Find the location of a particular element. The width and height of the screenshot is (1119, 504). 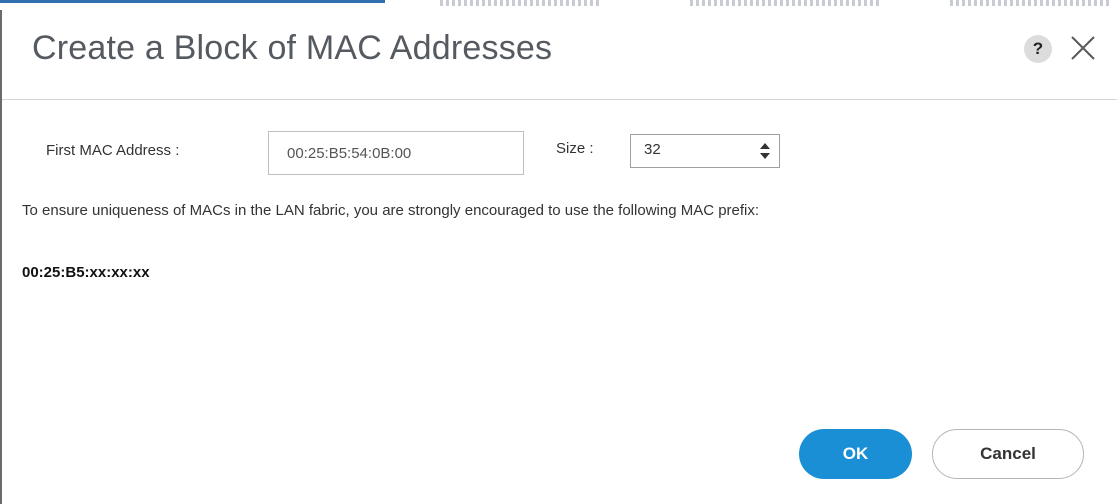

background-page is located at coordinates (559, 5).